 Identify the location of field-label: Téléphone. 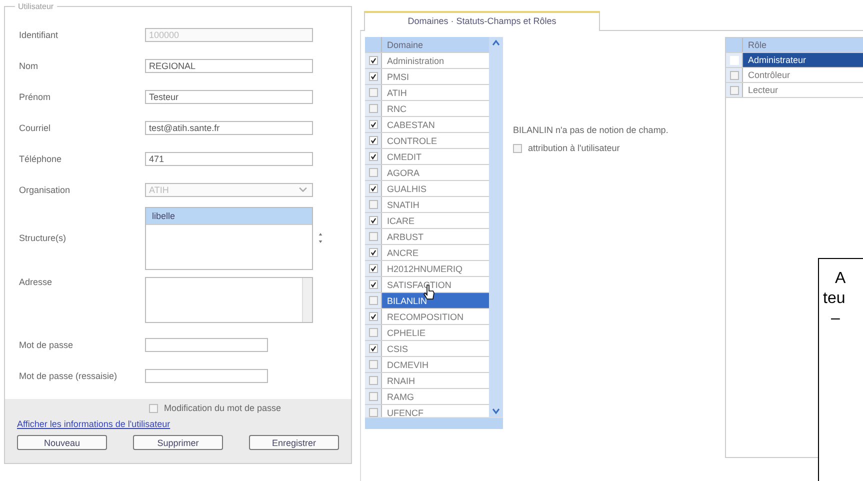
(41, 159).